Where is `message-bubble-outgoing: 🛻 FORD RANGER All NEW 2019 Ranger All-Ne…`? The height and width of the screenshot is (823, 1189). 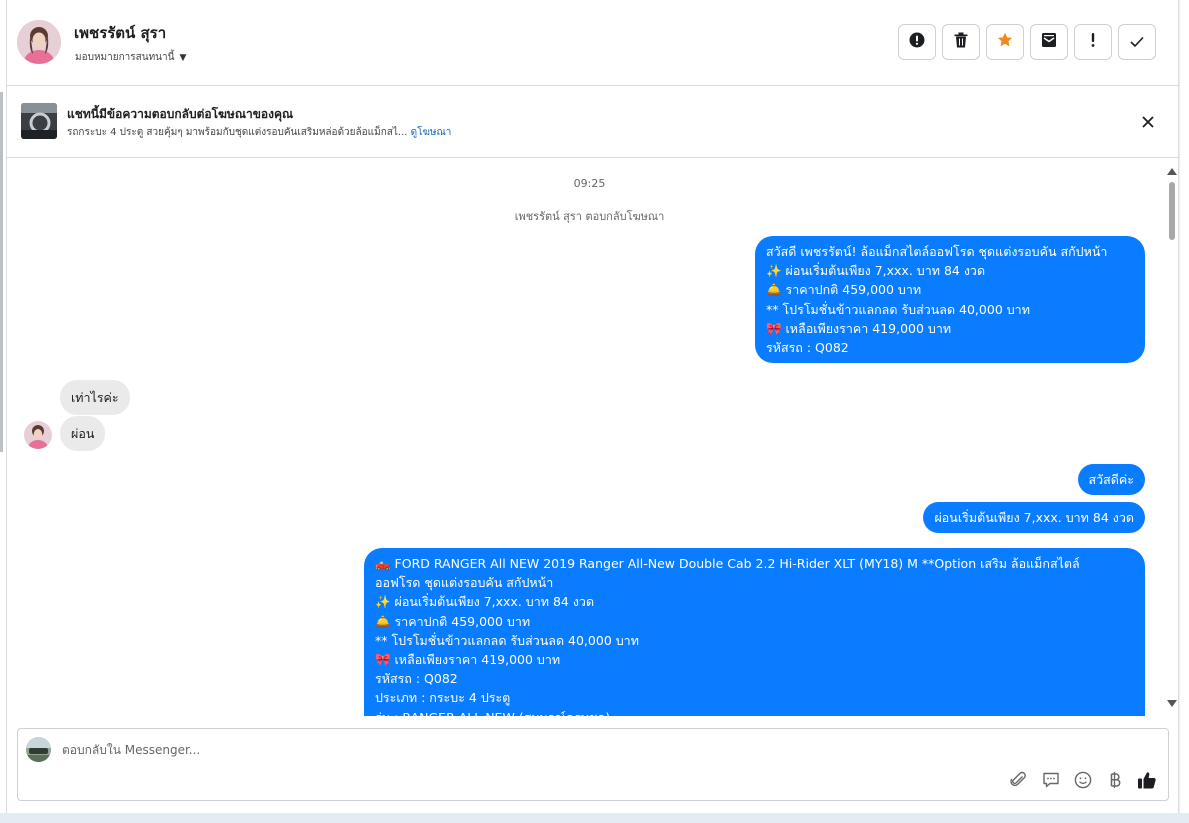 message-bubble-outgoing: 🛻 FORD RANGER All NEW 2019 Ranger All-Ne… is located at coordinates (754, 632).